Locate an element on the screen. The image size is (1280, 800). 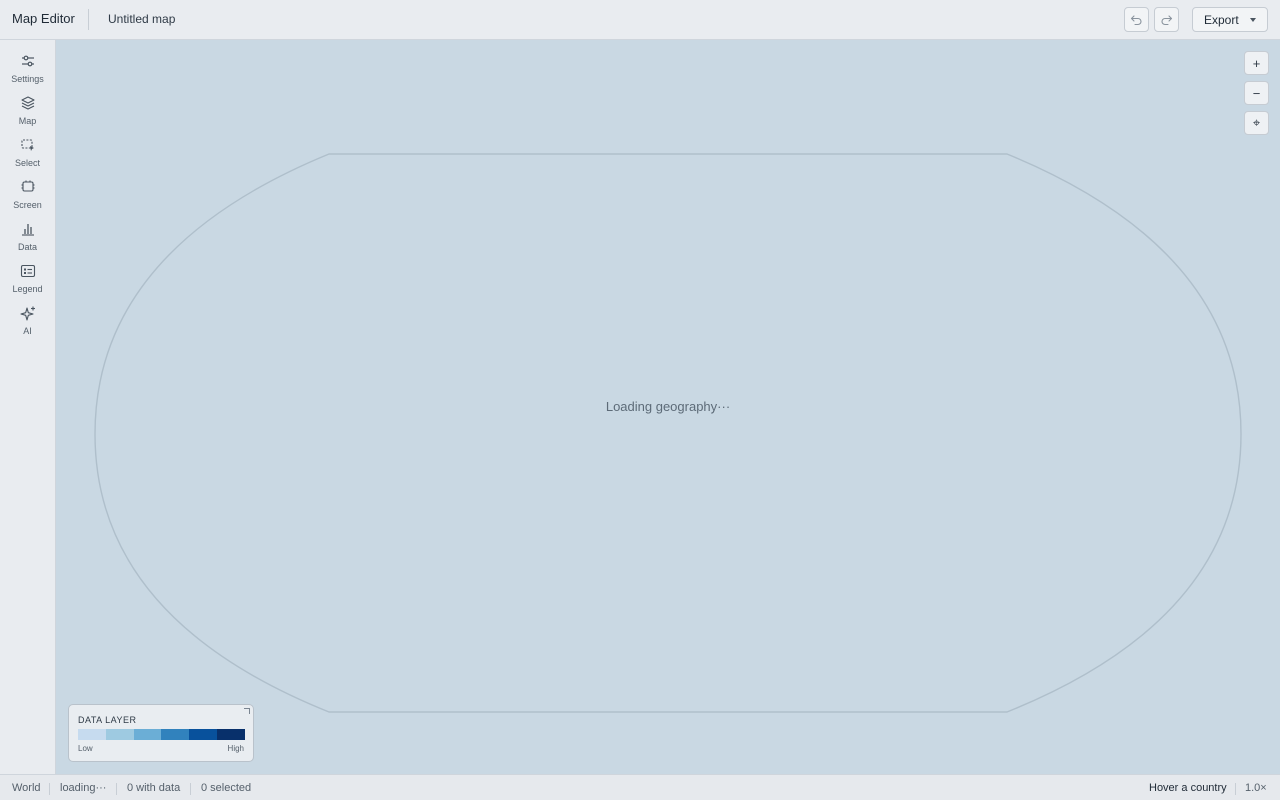
sidebar-item-select: Select is located at coordinates (27, 157).